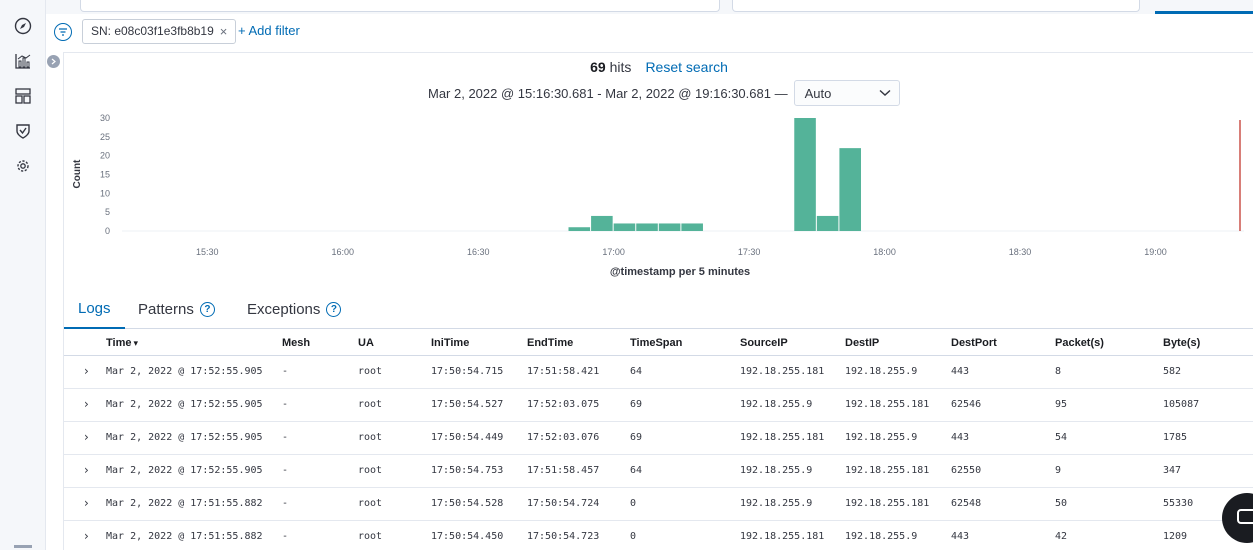 This screenshot has height=550, width=1253. Describe the element at coordinates (152, 31) in the screenshot. I see `filter-pill-label: SN: e08c03f1e3fb8b19` at that location.